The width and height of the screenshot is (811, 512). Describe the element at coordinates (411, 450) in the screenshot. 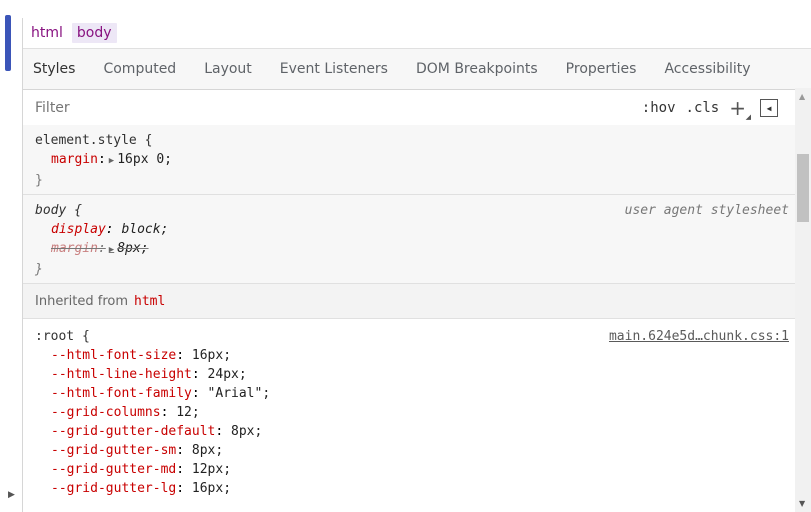

I see `root-decl: --grid-gutter-sm: 8px;` at that location.